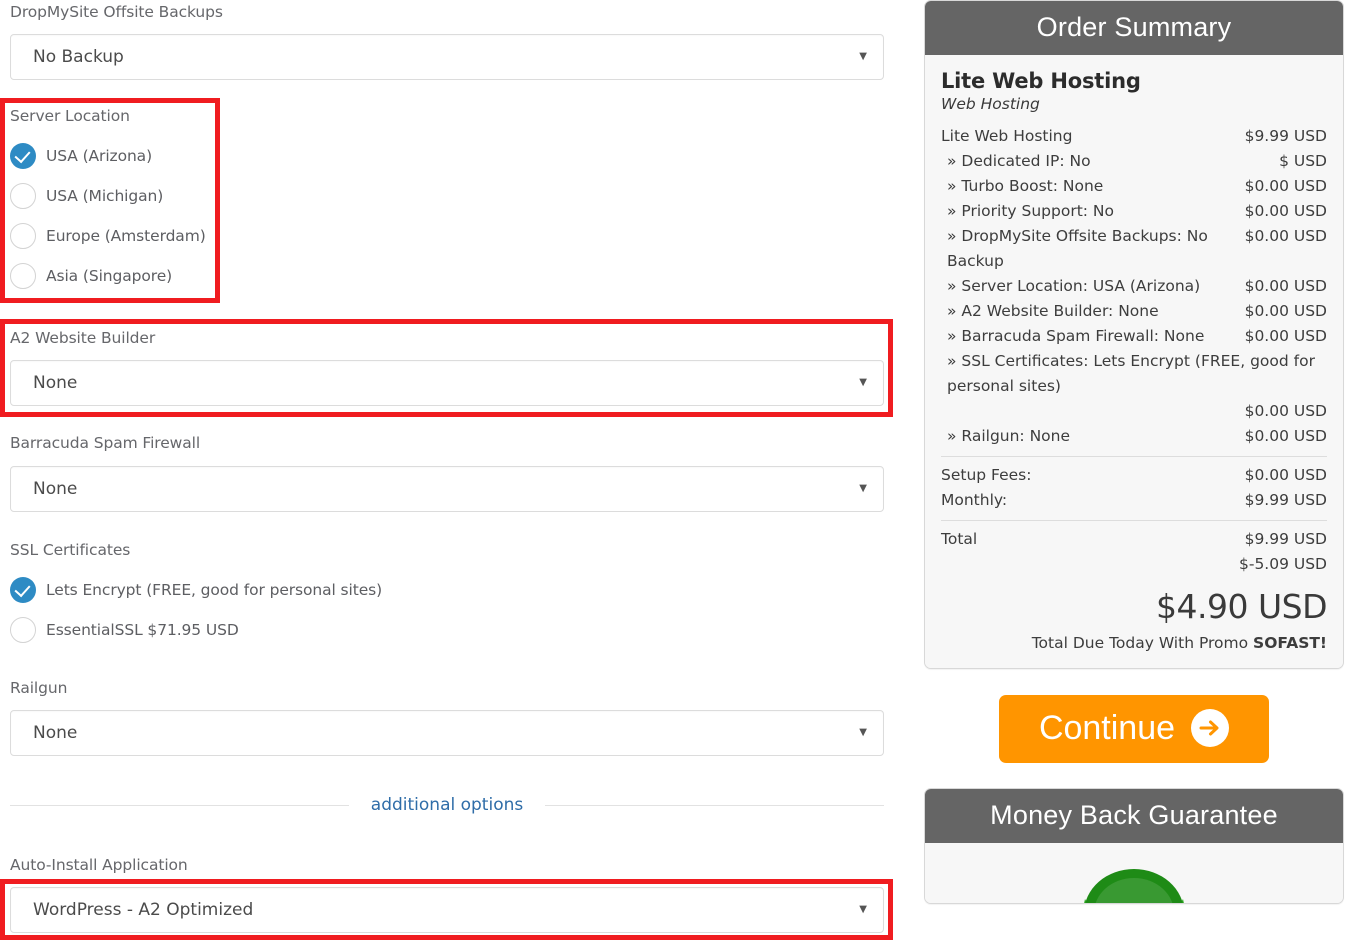 Image resolution: width=1352 pixels, height=940 pixels. I want to click on label-text: Auto-Install Application, so click(99, 865).